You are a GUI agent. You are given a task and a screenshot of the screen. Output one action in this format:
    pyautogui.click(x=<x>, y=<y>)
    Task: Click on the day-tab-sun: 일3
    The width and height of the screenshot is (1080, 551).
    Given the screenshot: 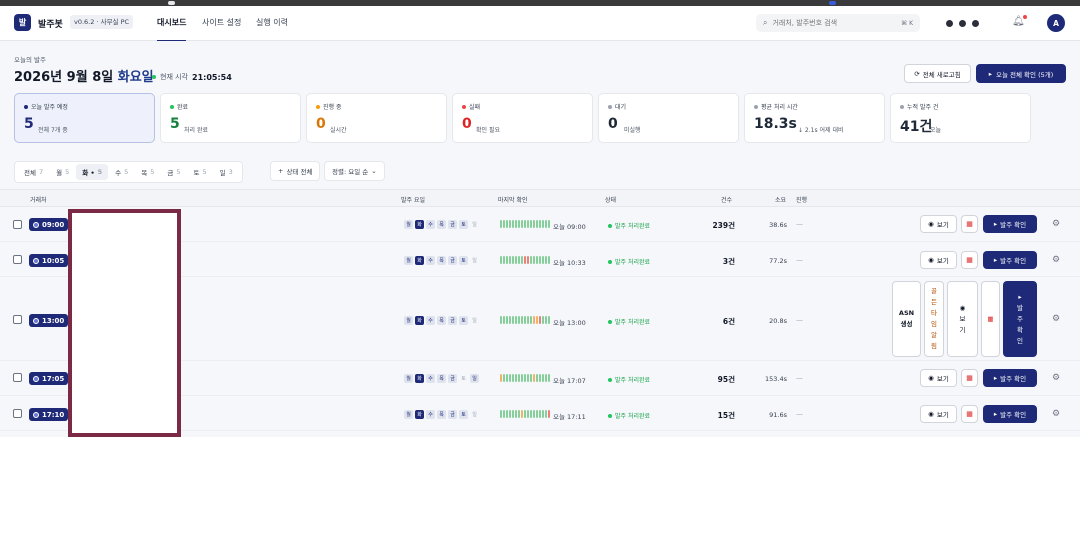 What is the action you would take?
    pyautogui.click(x=226, y=172)
    